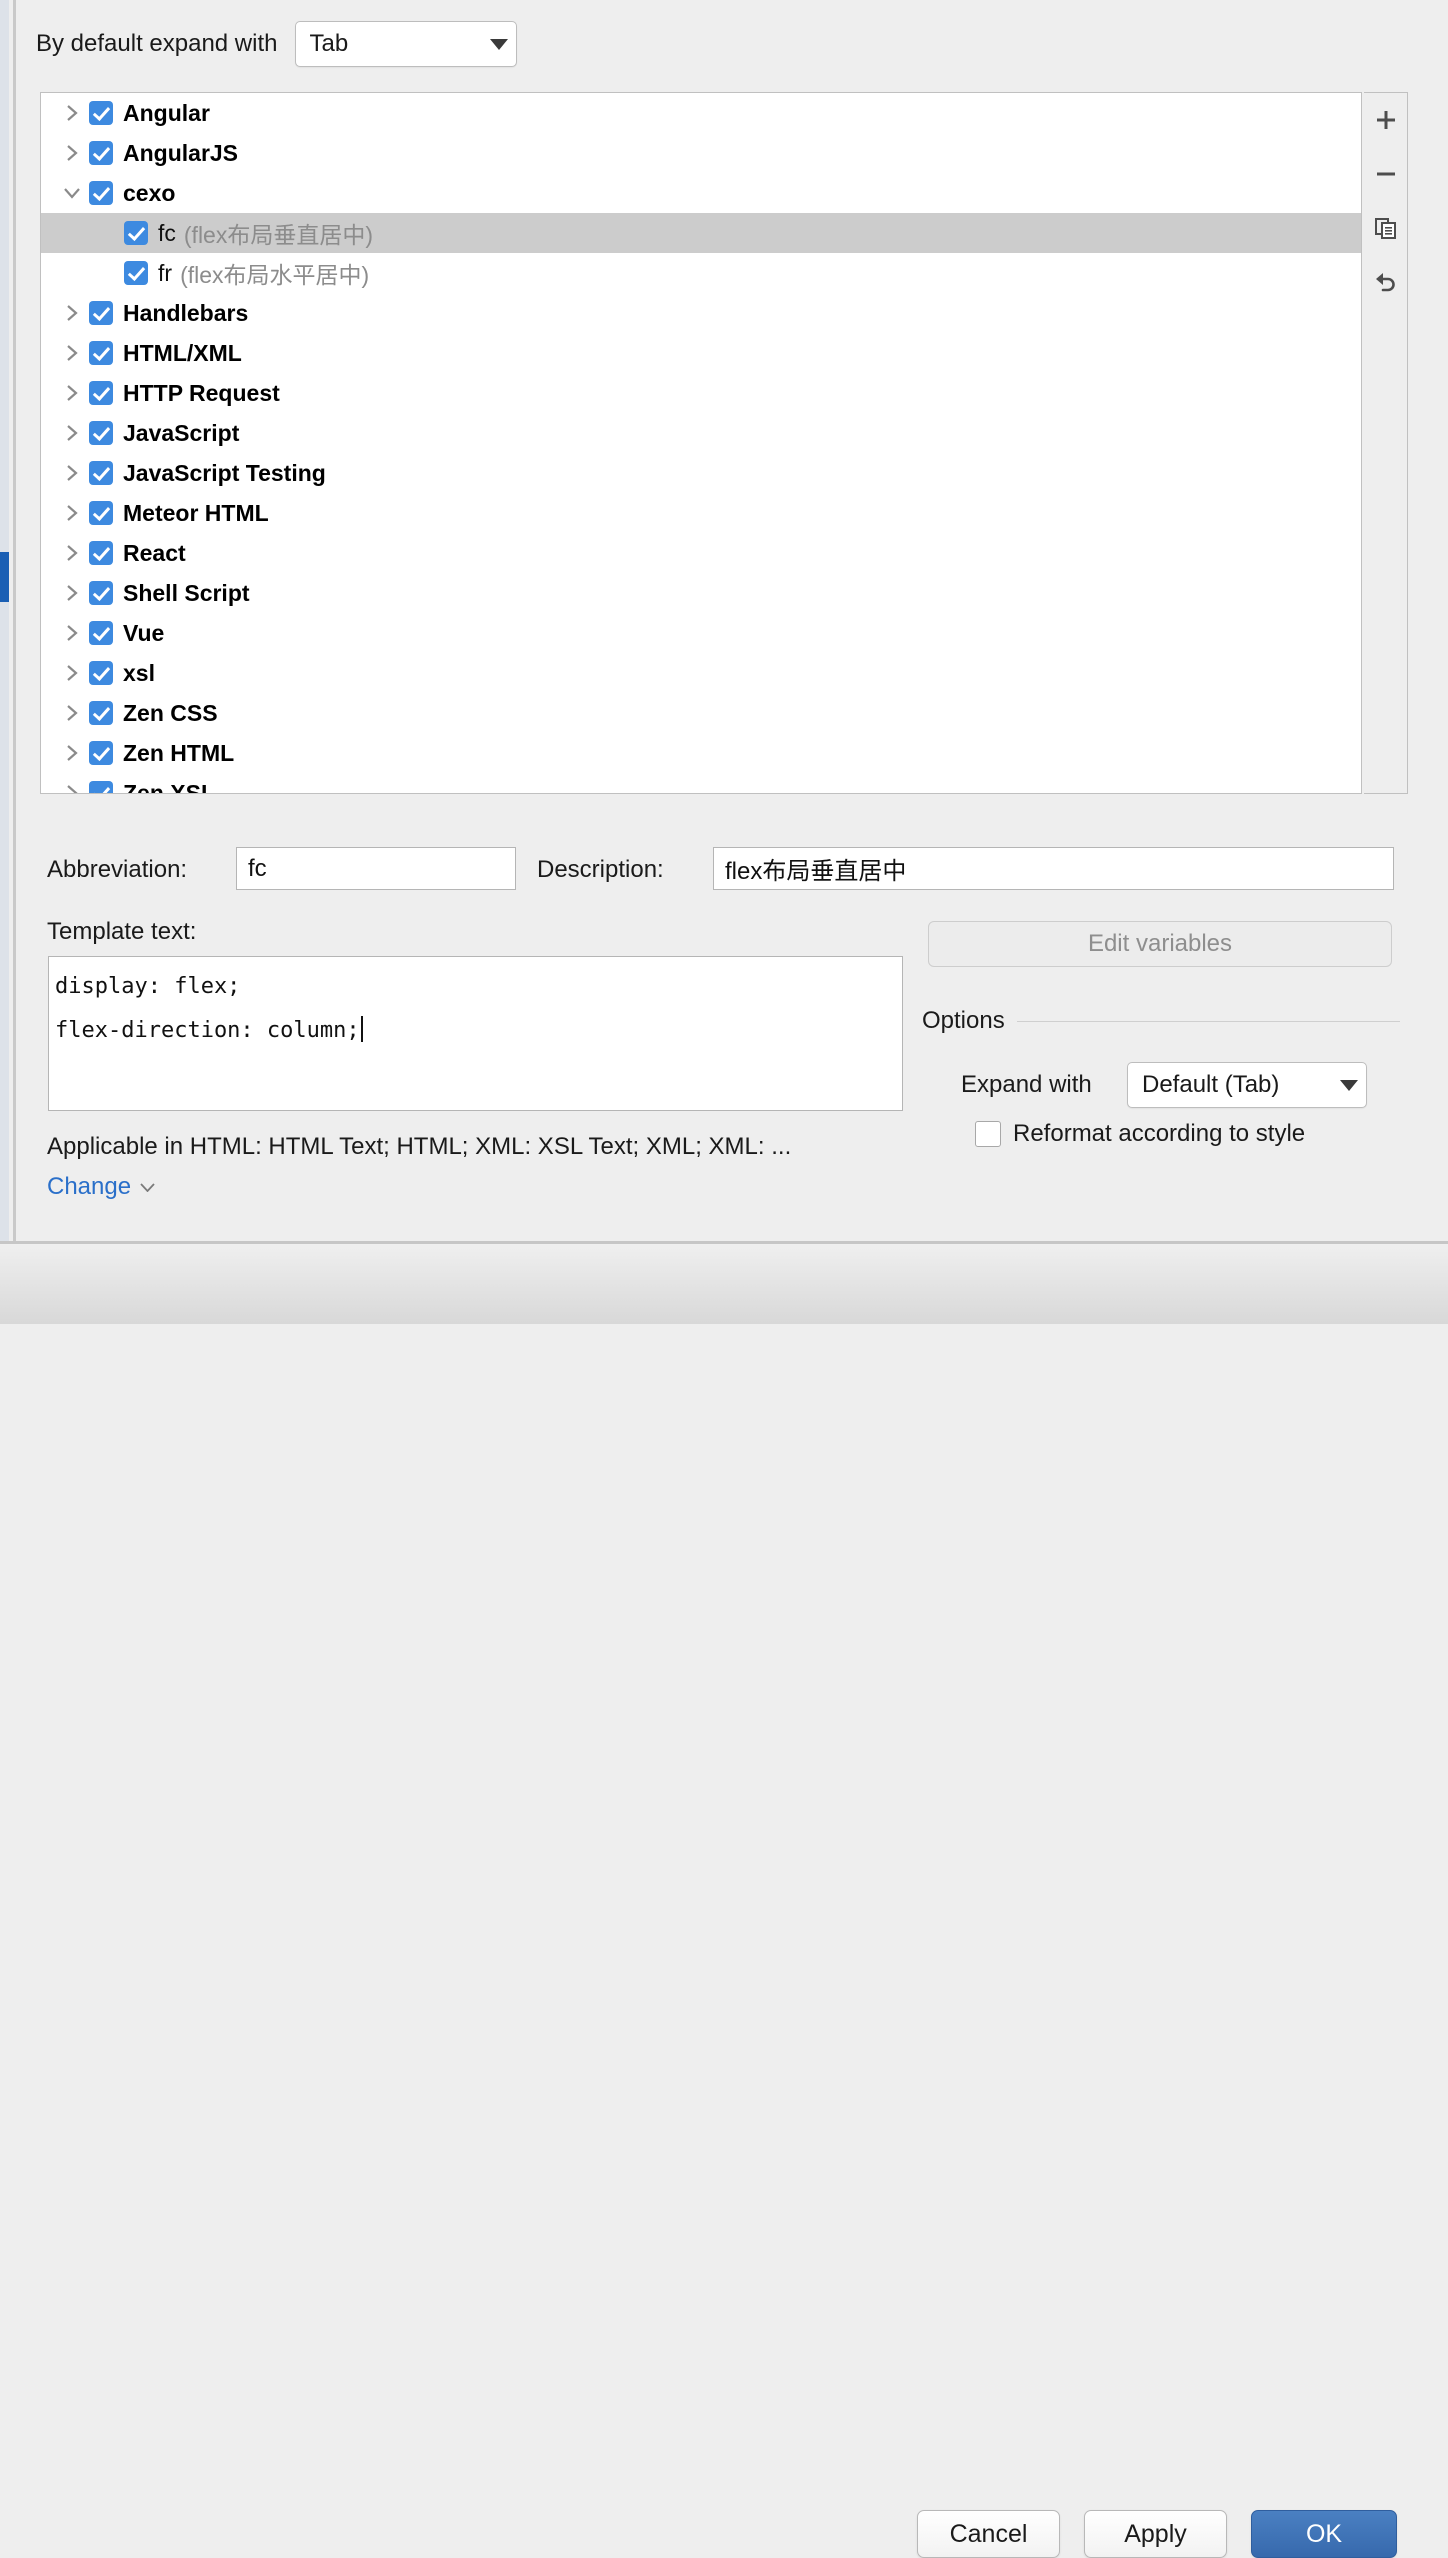  Describe the element at coordinates (181, 432) in the screenshot. I see `tree-group-label: JavaScript` at that location.